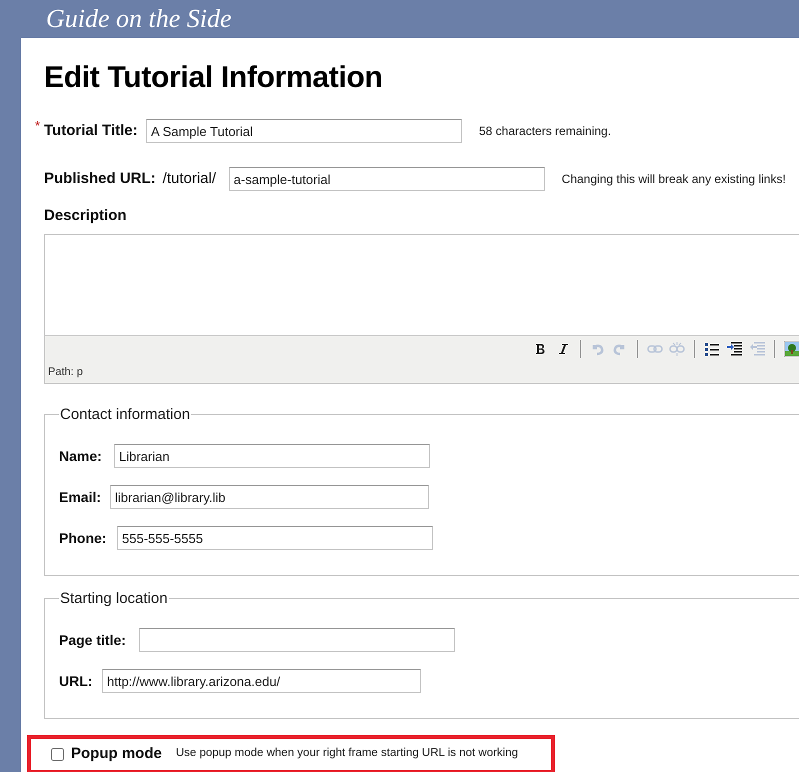  Describe the element at coordinates (76, 681) in the screenshot. I see `field-label: URL:` at that location.